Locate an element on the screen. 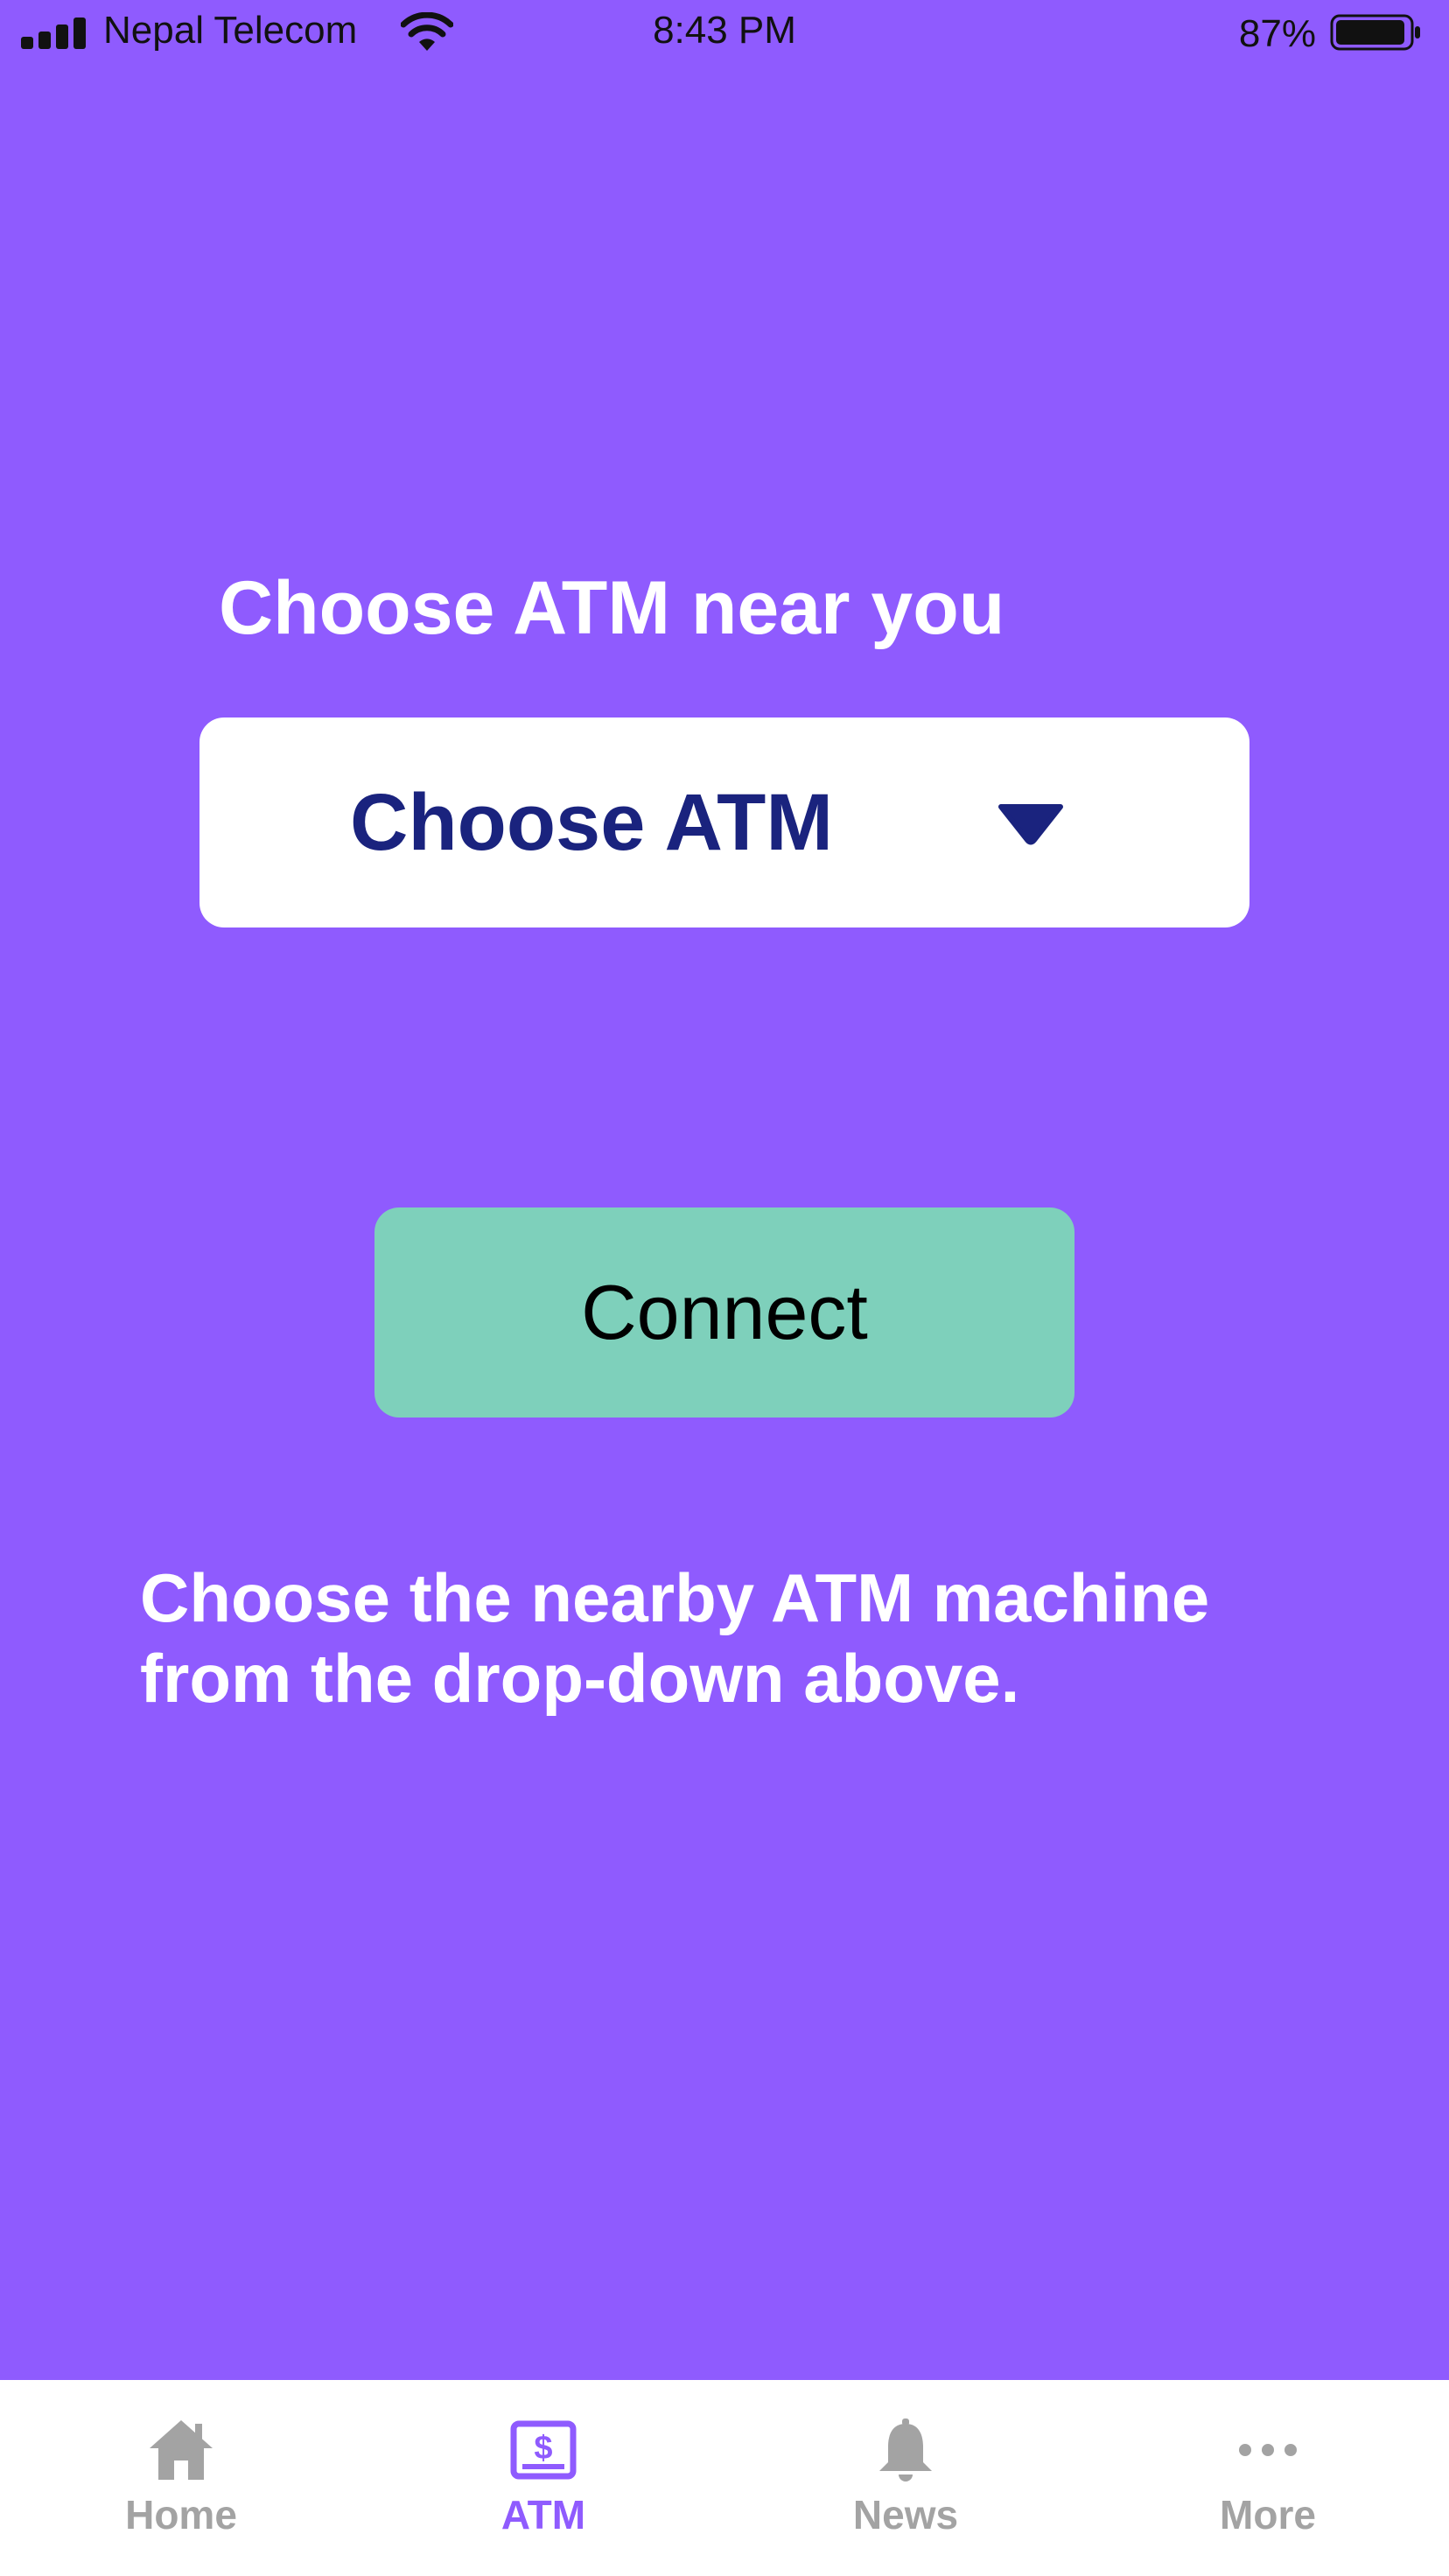 The height and width of the screenshot is (2576, 1449). bell-icon is located at coordinates (905, 2450).